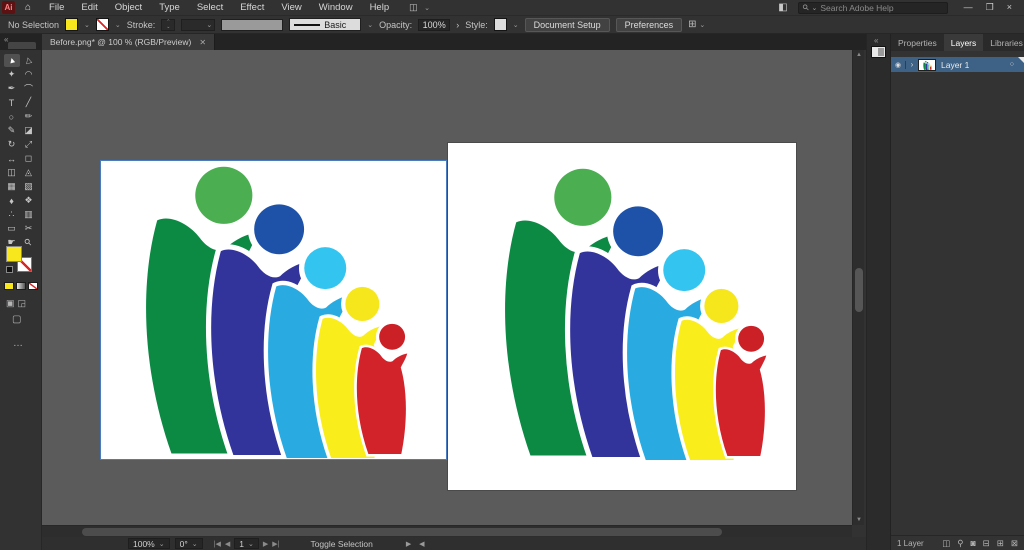 The width and height of the screenshot is (1024, 550). What do you see at coordinates (898, 64) in the screenshot?
I see `visibility-eye-icon: ◉` at bounding box center [898, 64].